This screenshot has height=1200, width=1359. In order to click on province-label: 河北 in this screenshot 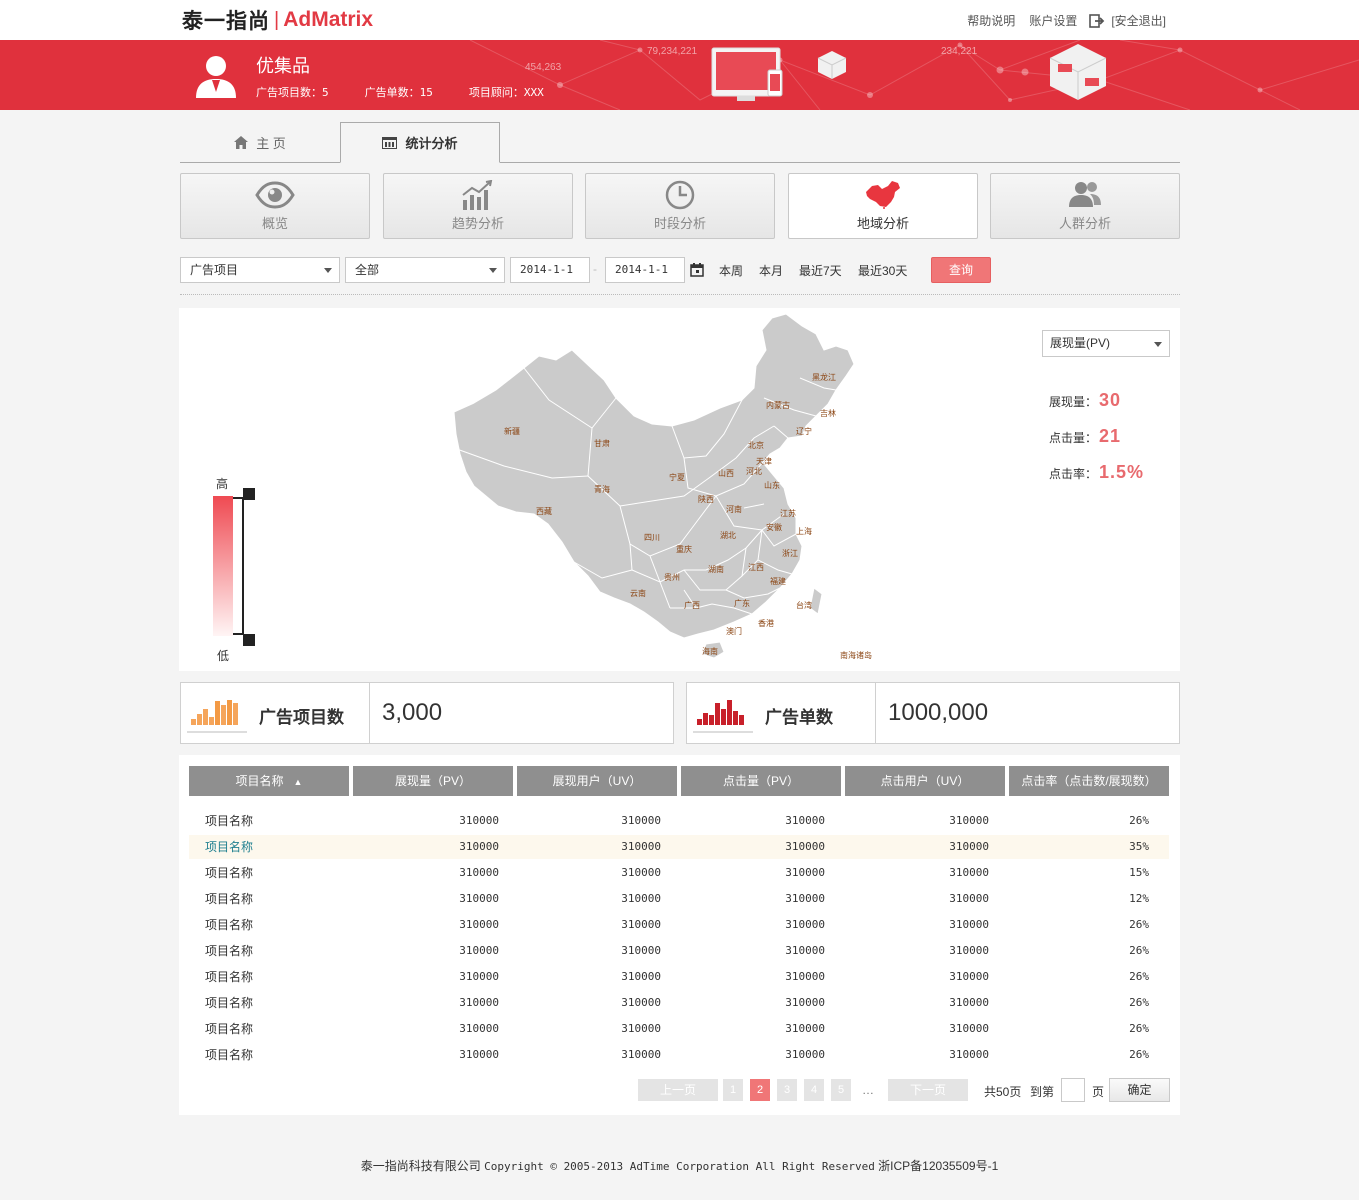, I will do `click(754, 471)`.